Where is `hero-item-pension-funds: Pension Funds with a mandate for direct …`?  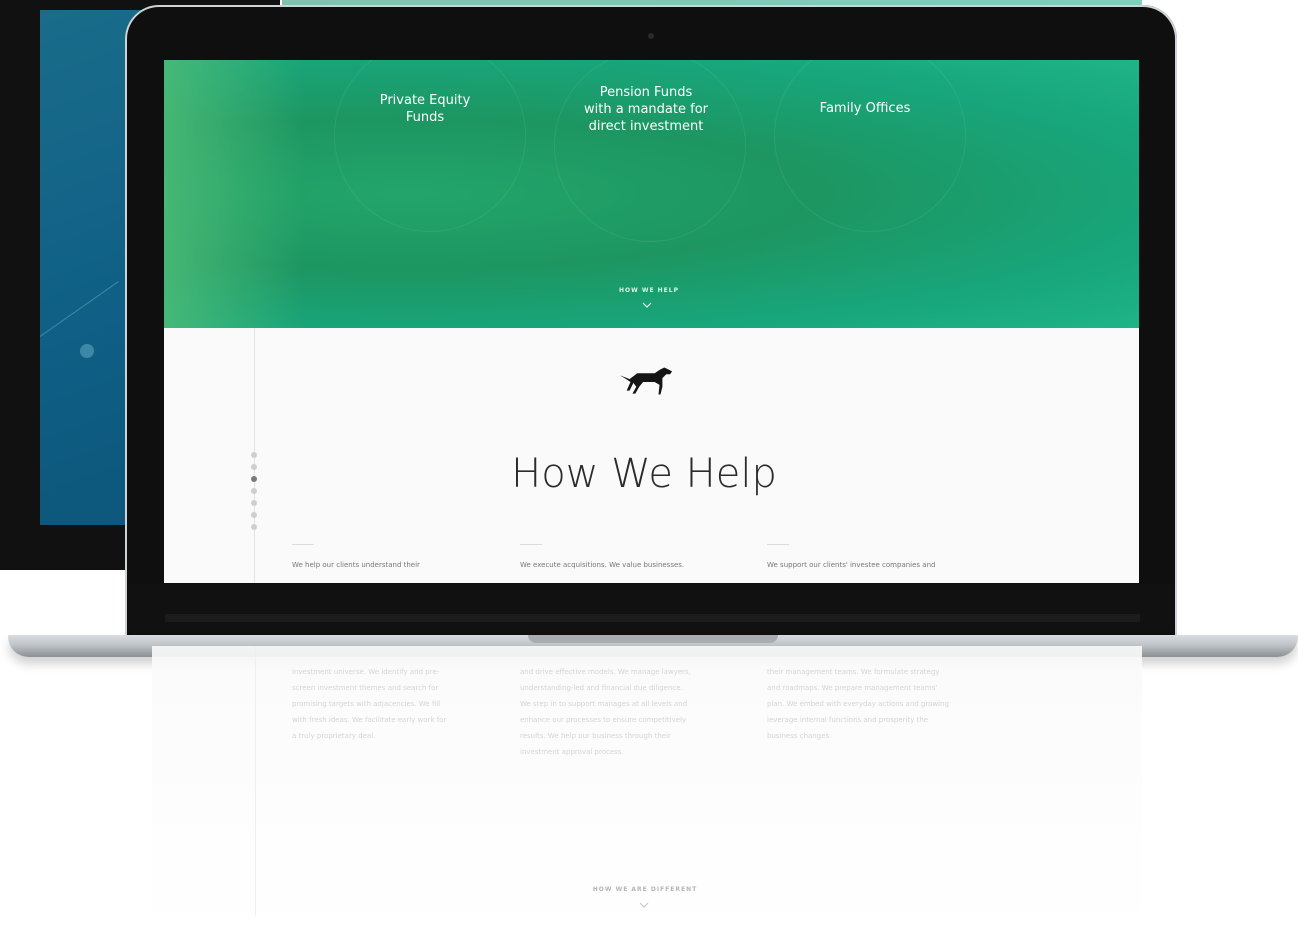
hero-item-pension-funds: Pension Funds with a mandate for direct … is located at coordinates (646, 109).